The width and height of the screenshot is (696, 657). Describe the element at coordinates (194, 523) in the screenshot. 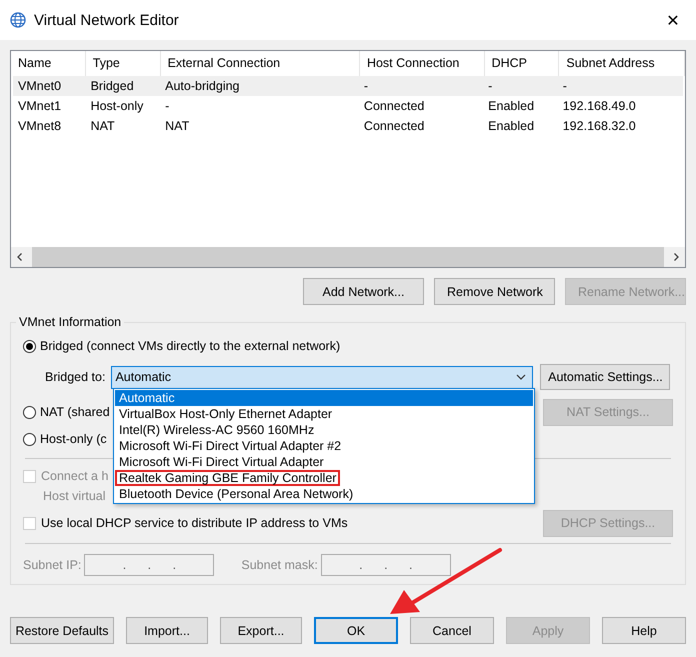

I see `checkbox-label: Use local DHCP service to distribute IP address to VMs` at that location.